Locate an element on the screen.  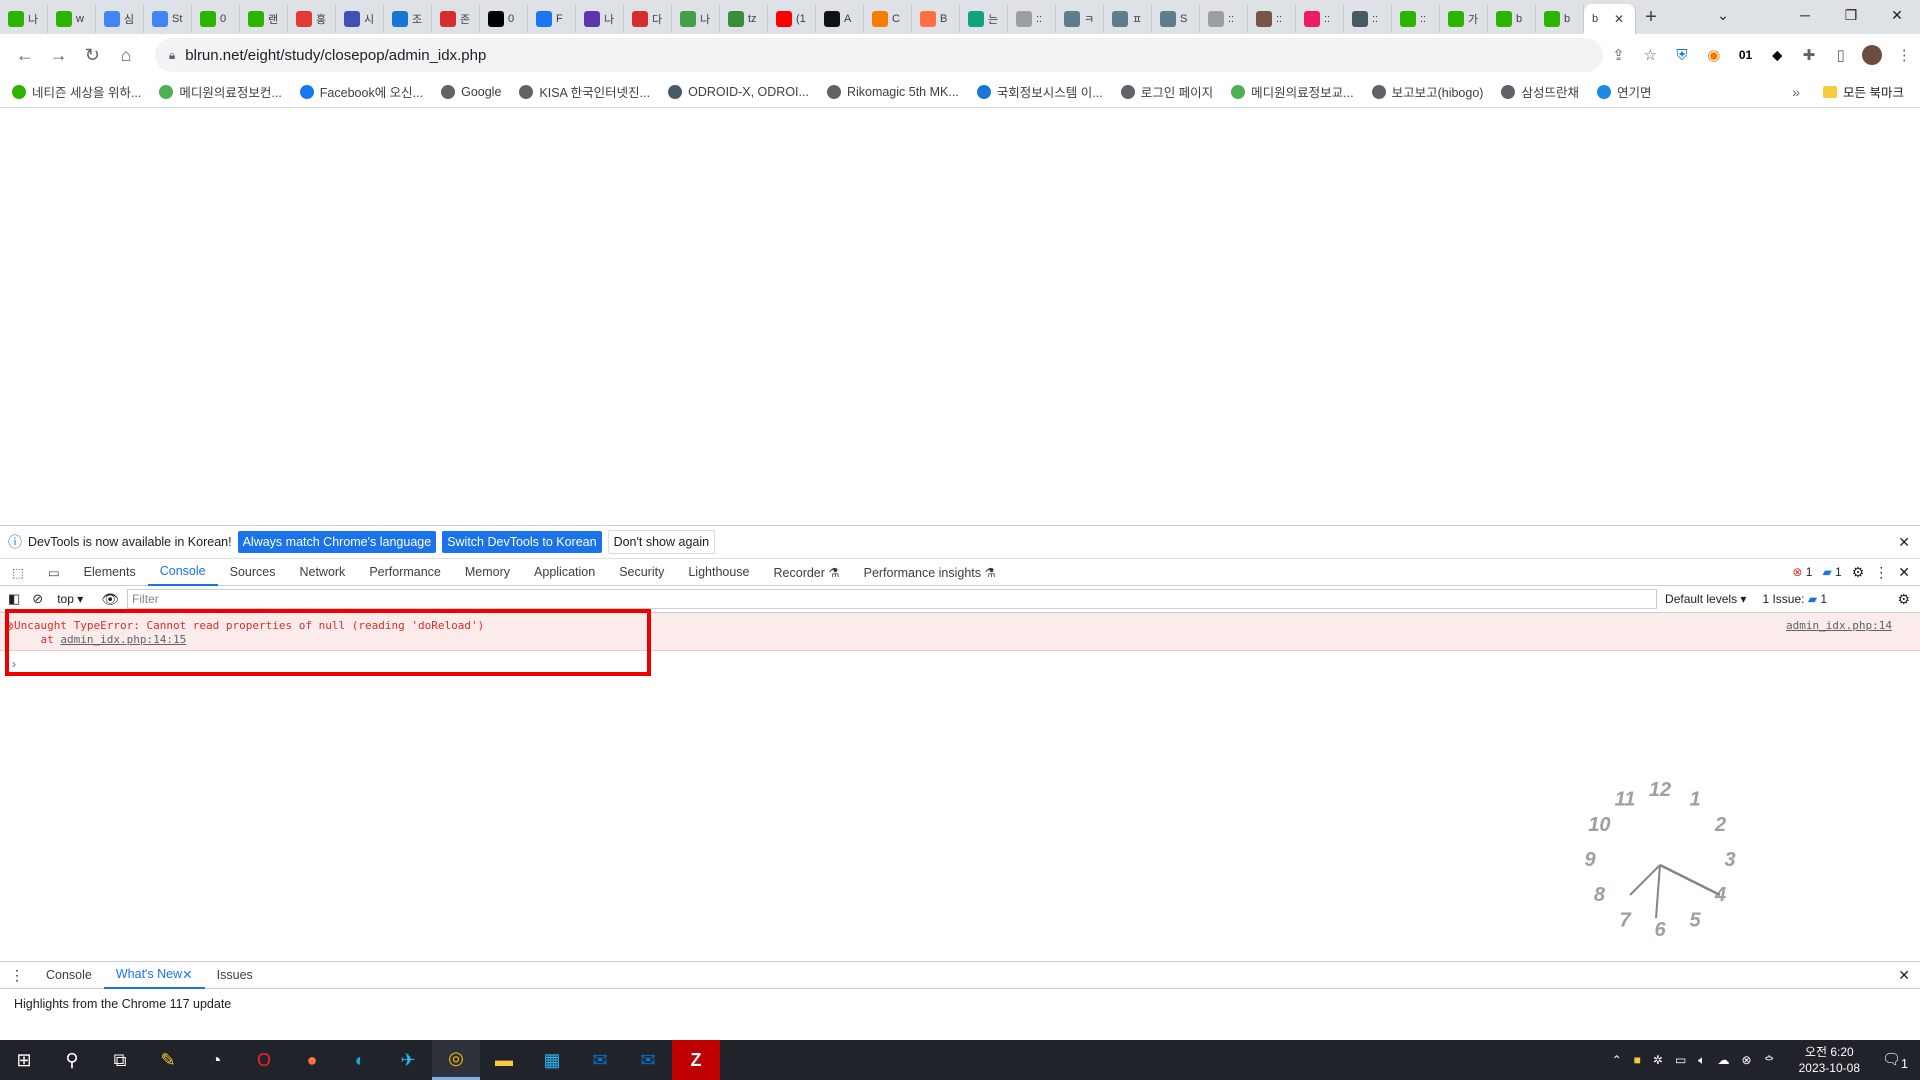
task-view-icon: ⧉ is located at coordinates (120, 1060).